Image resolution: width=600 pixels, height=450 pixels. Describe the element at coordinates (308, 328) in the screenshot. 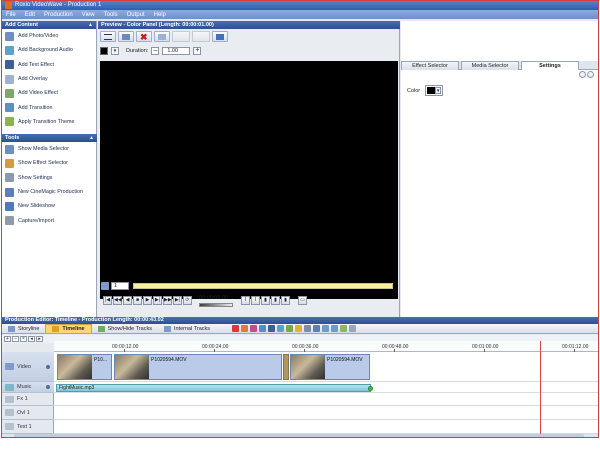

I see `link-icon` at that location.